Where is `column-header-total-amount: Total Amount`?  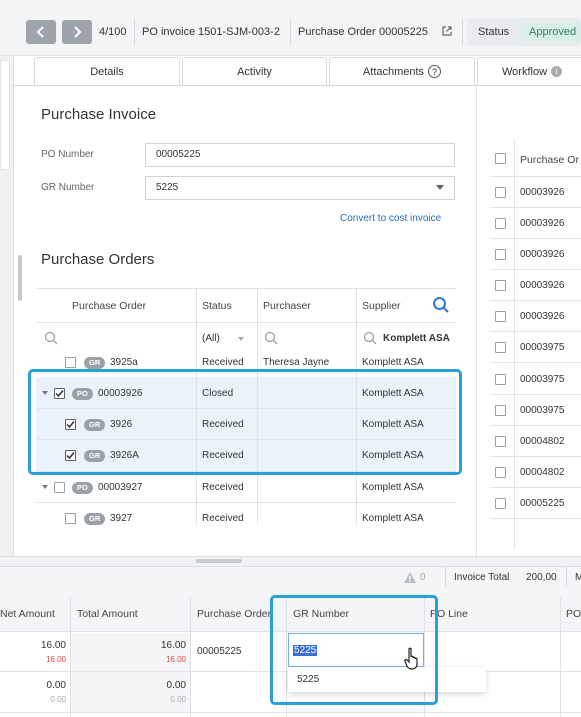
column-header-total-amount: Total Amount is located at coordinates (107, 614).